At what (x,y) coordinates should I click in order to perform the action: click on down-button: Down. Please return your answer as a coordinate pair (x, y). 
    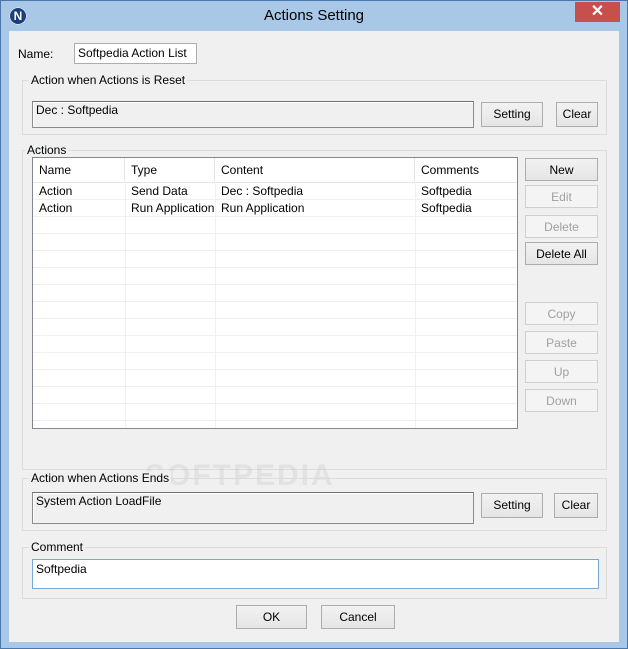
    Looking at the image, I should click on (561, 400).